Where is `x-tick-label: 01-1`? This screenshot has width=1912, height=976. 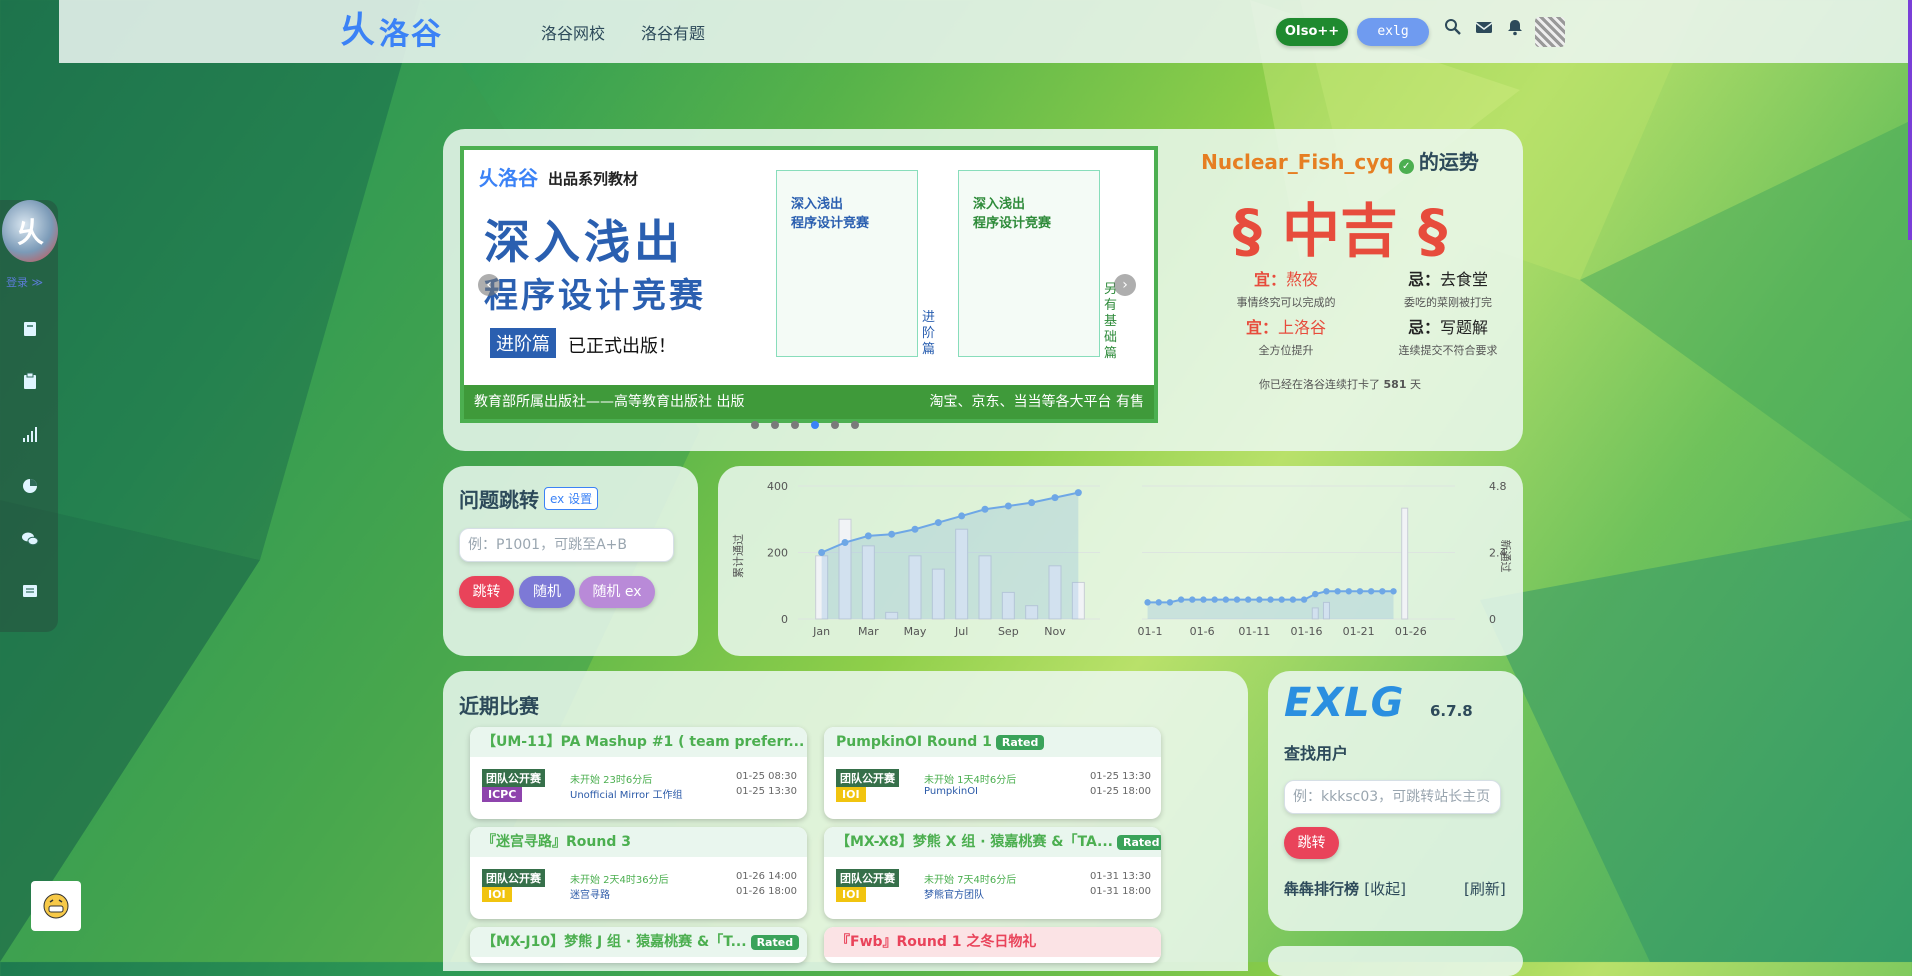 x-tick-label: 01-1 is located at coordinates (1150, 631).